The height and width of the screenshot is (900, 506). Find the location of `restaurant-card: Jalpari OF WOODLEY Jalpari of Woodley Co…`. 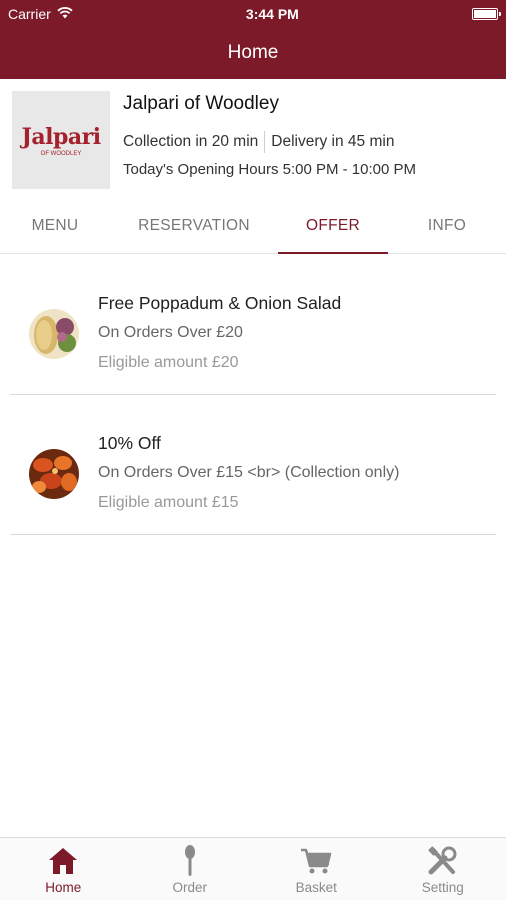

restaurant-card: Jalpari OF WOODLEY Jalpari of Woodley Co… is located at coordinates (253, 139).